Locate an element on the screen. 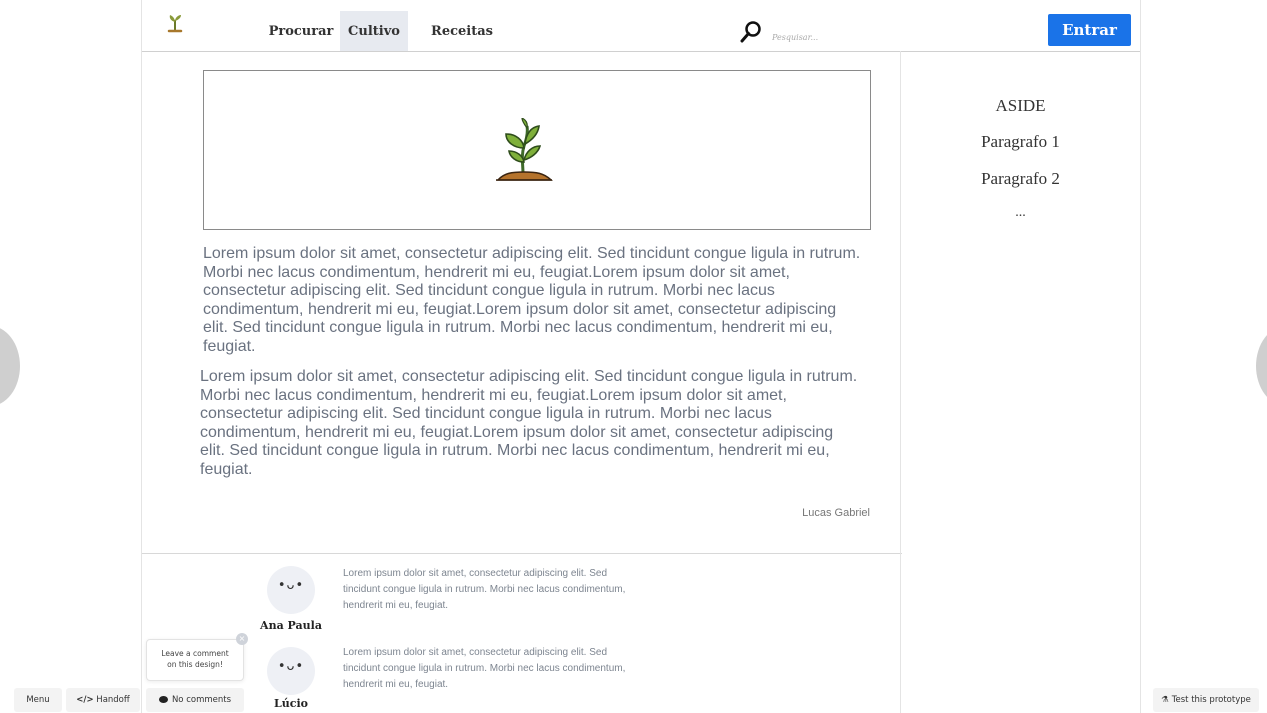  code-icon: </> is located at coordinates (85, 700).